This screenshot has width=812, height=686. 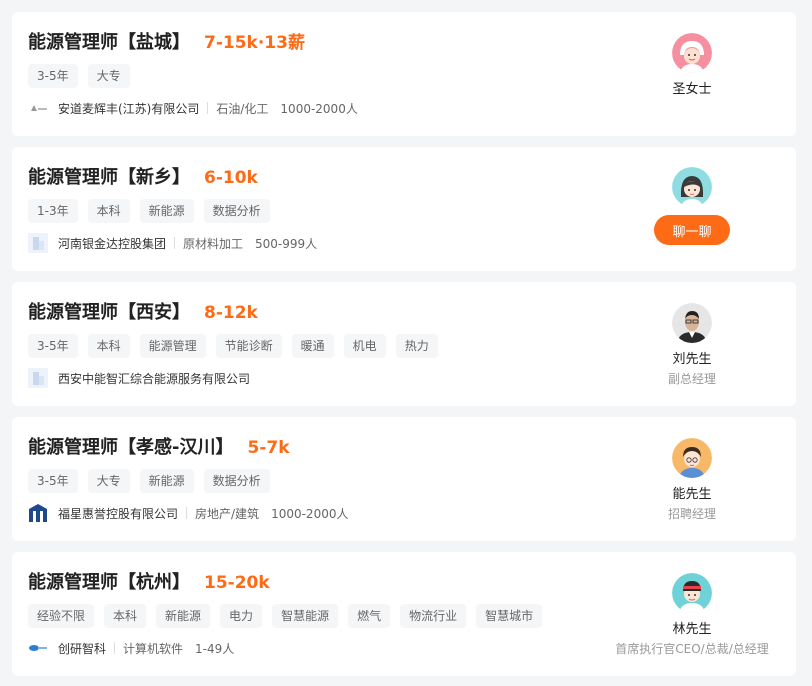 I want to click on job-salary: 5-7k, so click(x=268, y=448).